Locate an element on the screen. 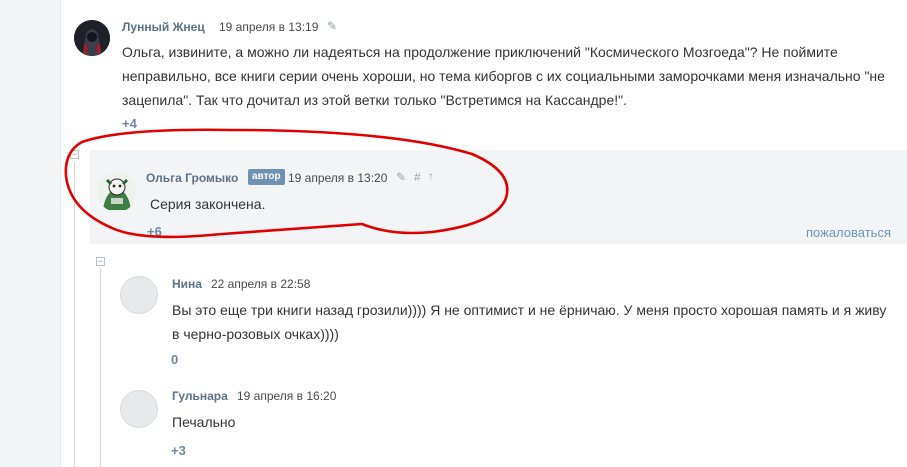 This screenshot has width=907, height=467. left-sidebar-strip is located at coordinates (30, 233).